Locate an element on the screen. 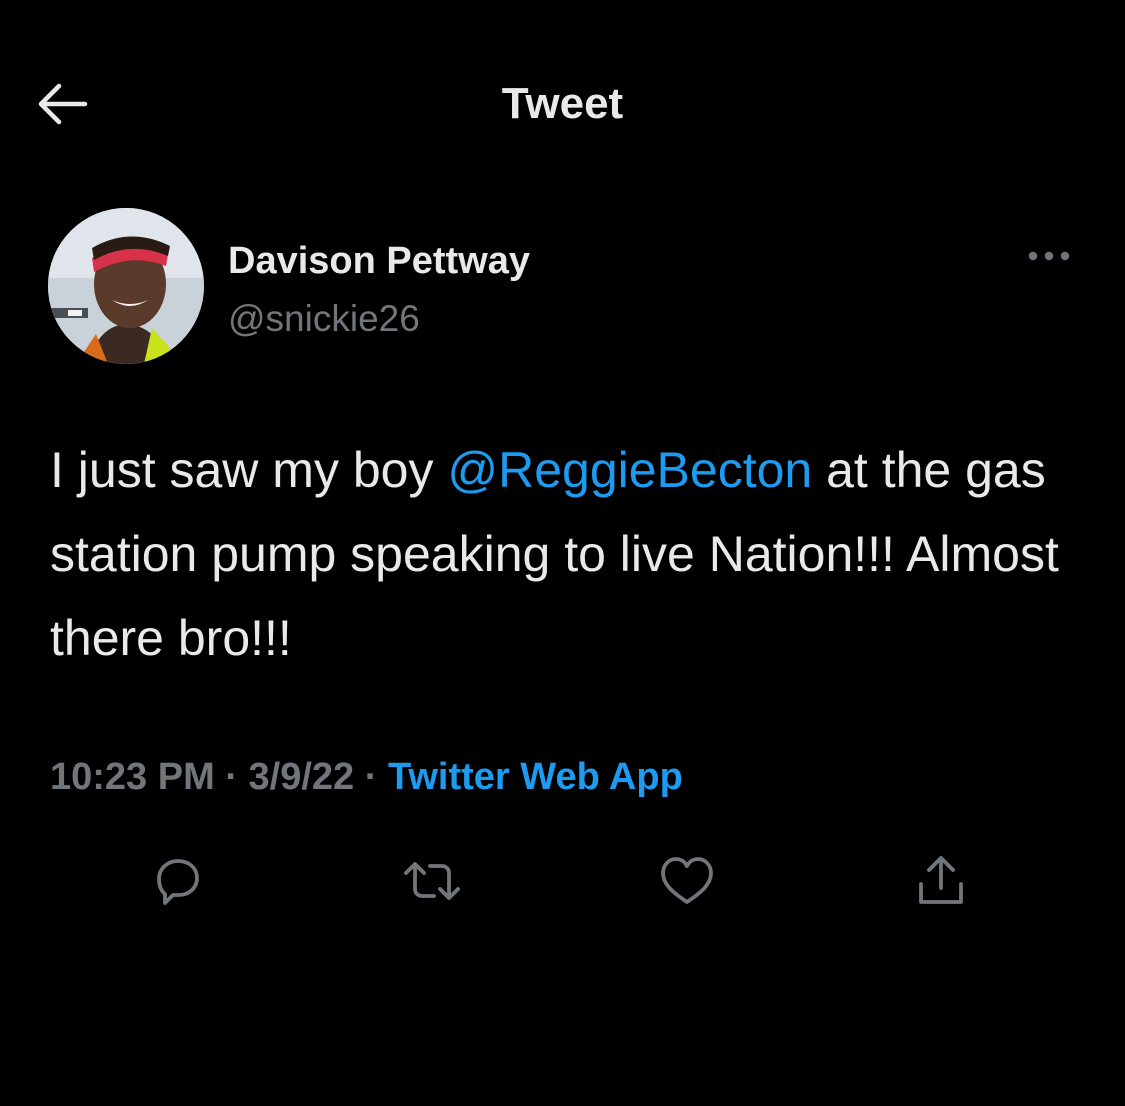  action-bar is located at coordinates (562, 881).